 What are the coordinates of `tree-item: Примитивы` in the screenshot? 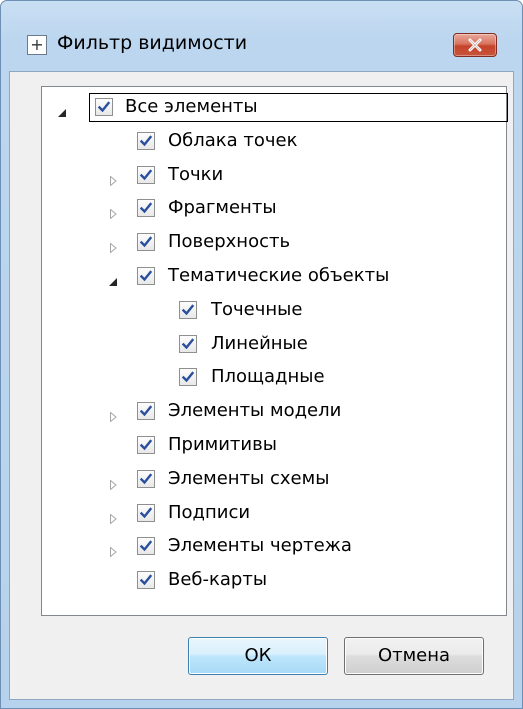 It's located at (272, 446).